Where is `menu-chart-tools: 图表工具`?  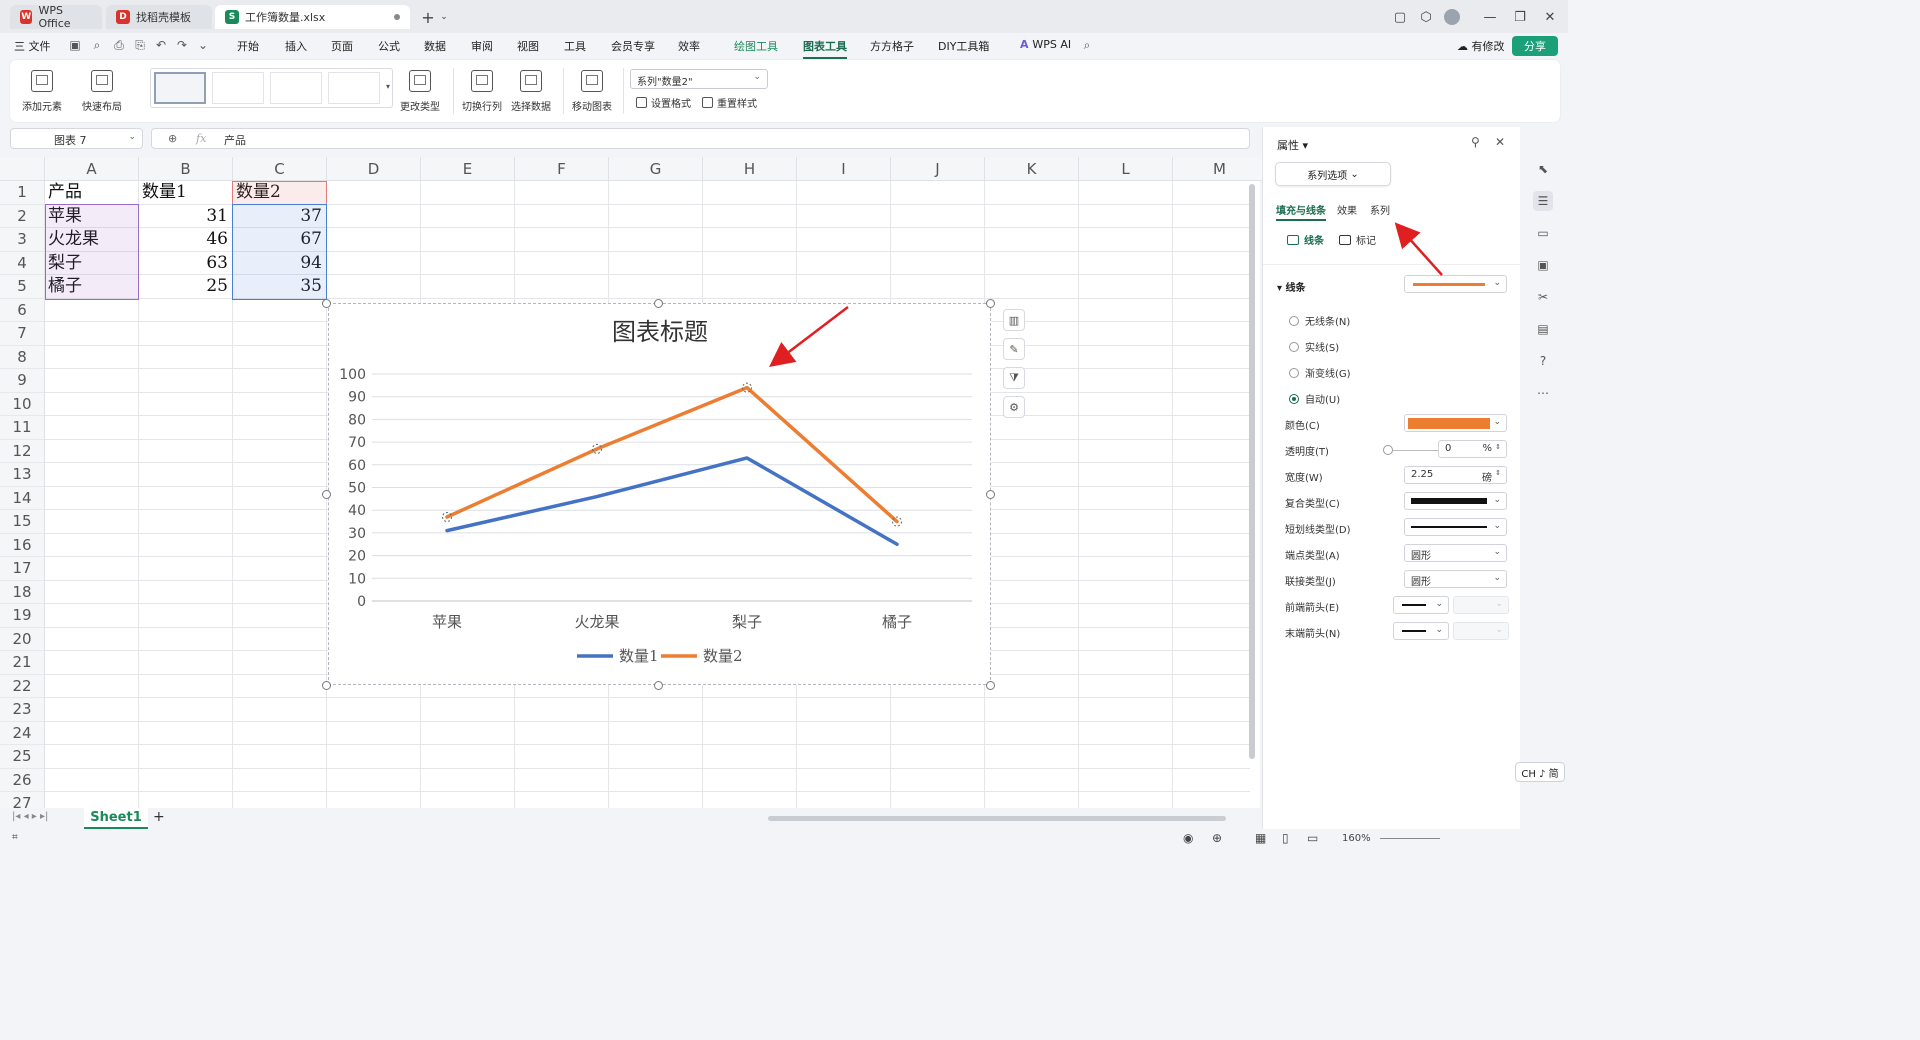
menu-chart-tools: 图表工具 is located at coordinates (825, 48).